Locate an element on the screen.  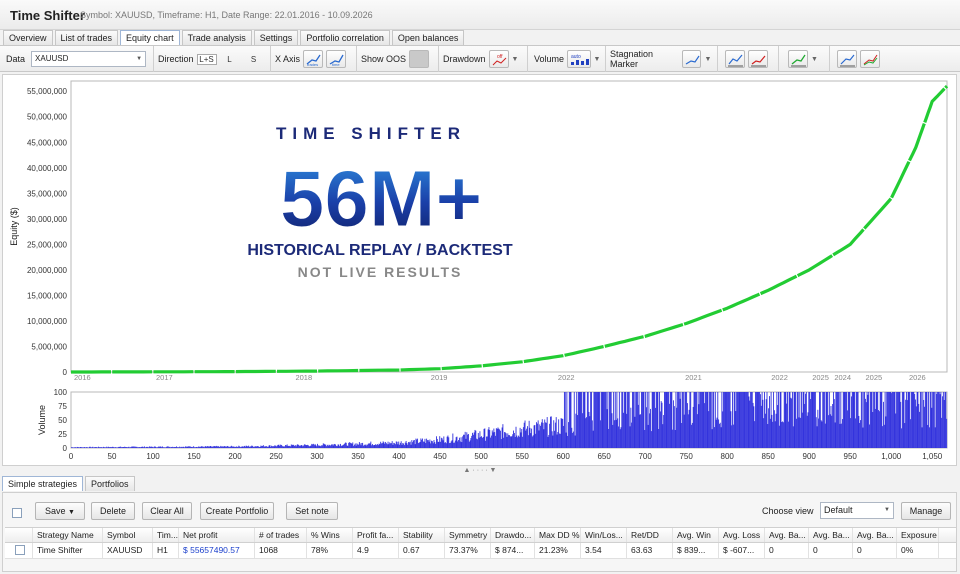
compare-chart-icon is located at coordinates (847, 59).